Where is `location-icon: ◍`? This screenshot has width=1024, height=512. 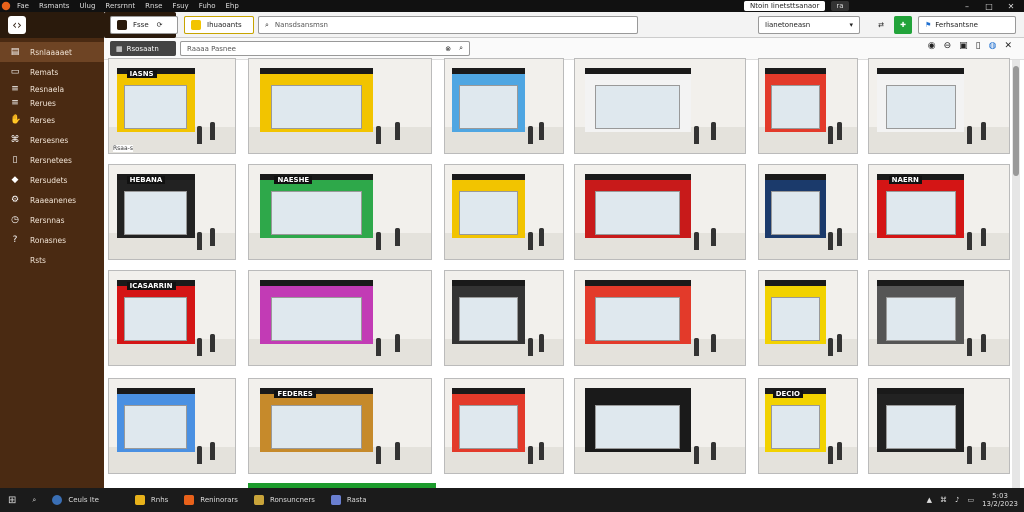
location-icon: ◍ is located at coordinates (993, 46).